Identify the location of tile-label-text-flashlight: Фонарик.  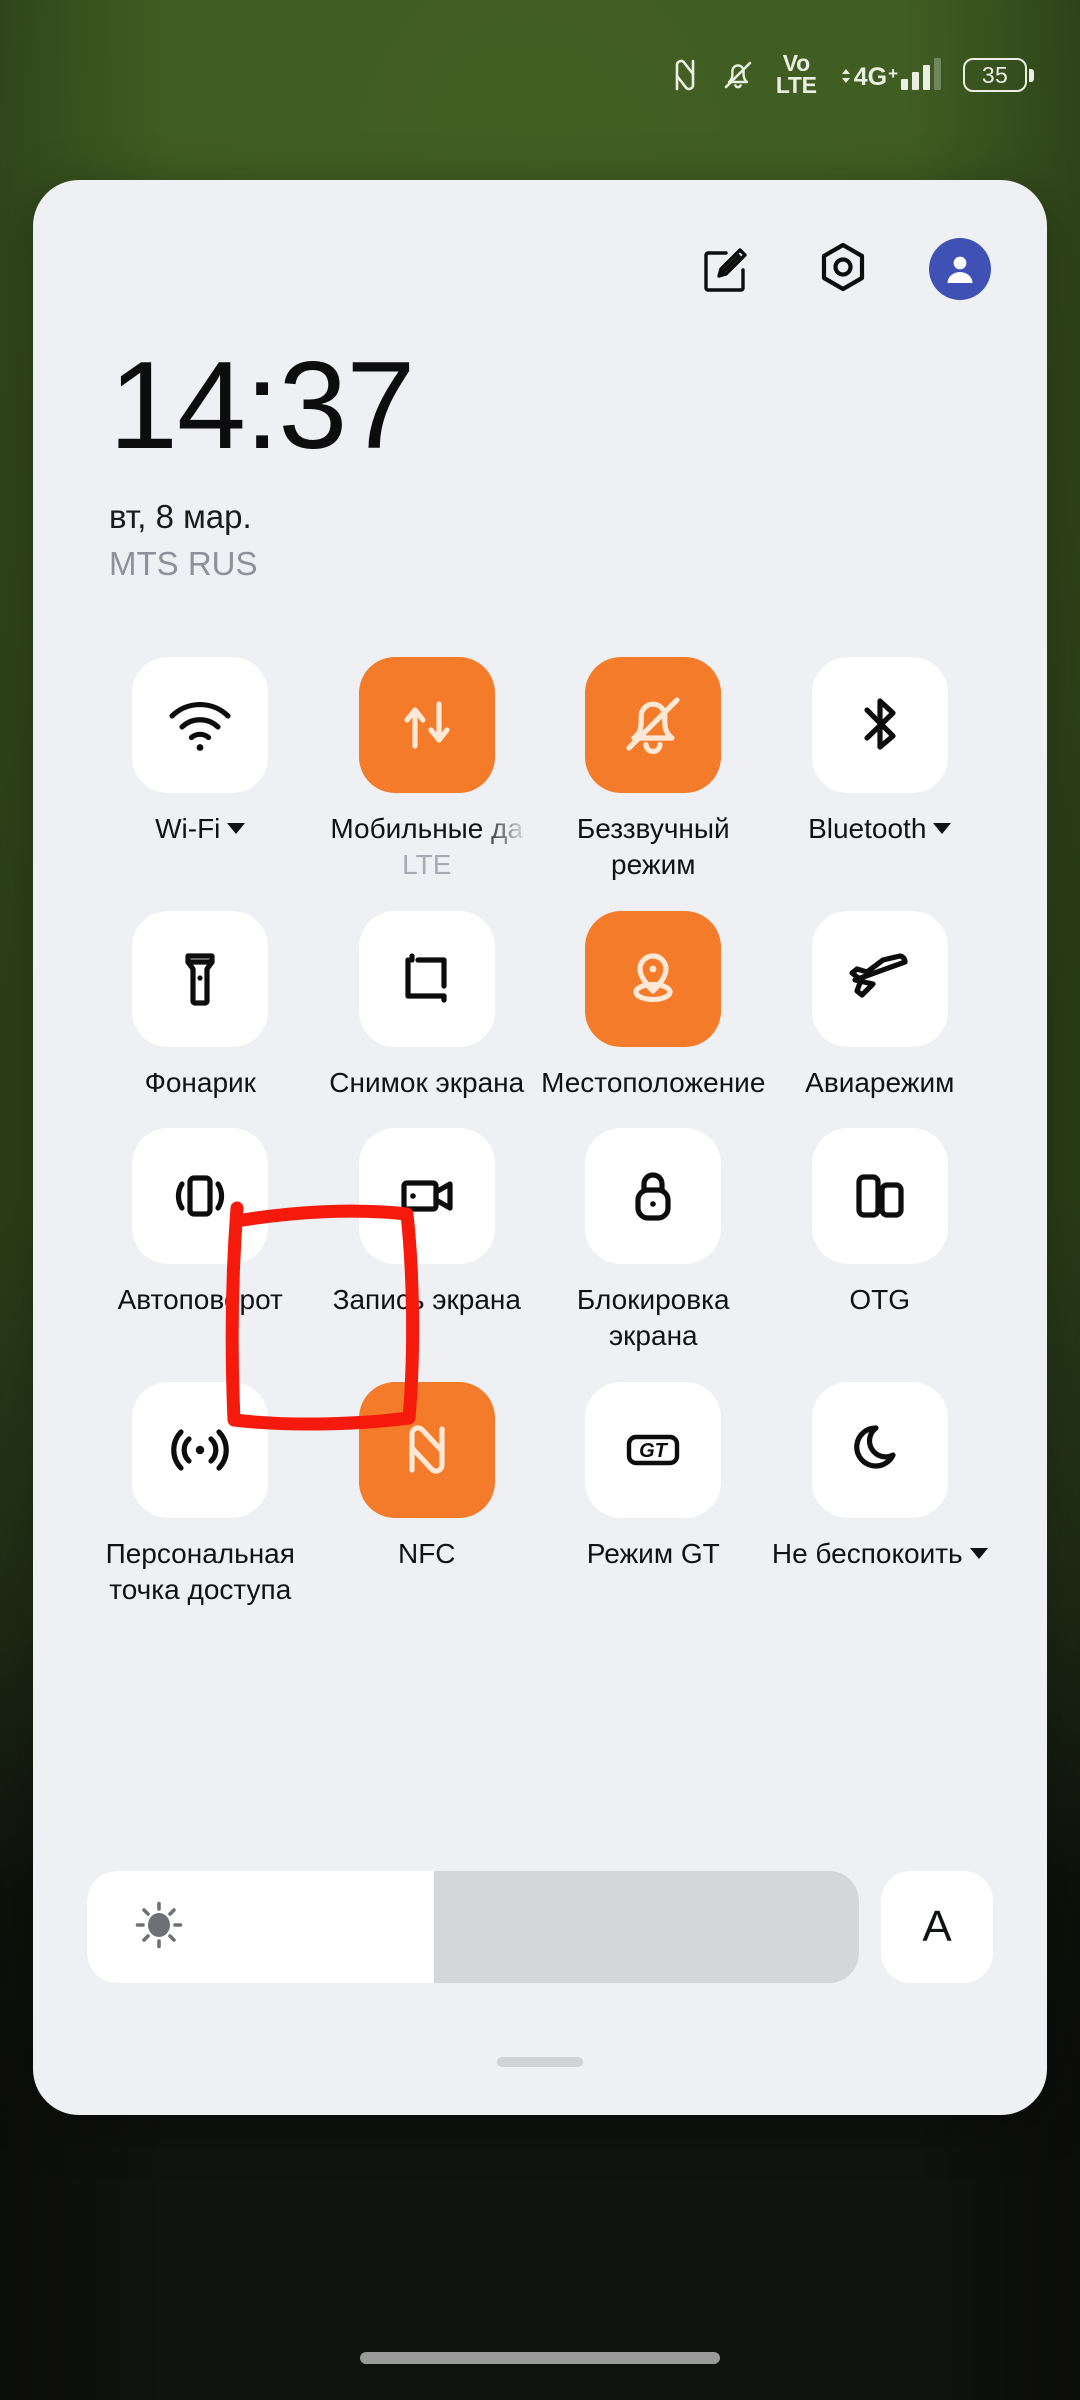
(200, 1082).